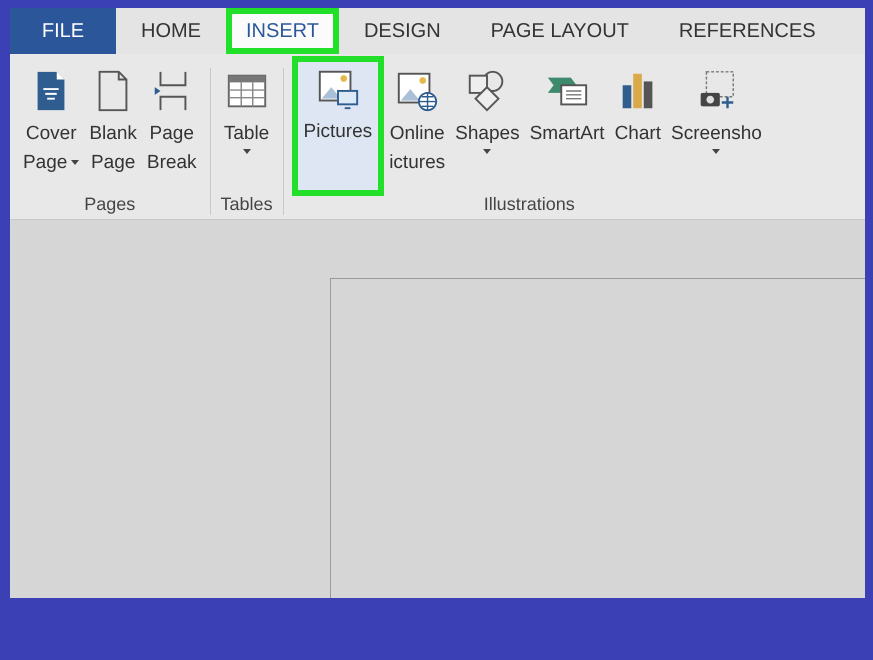 Image resolution: width=873 pixels, height=660 pixels. I want to click on ribbon-tab: PAGE LAYOUT, so click(560, 31).